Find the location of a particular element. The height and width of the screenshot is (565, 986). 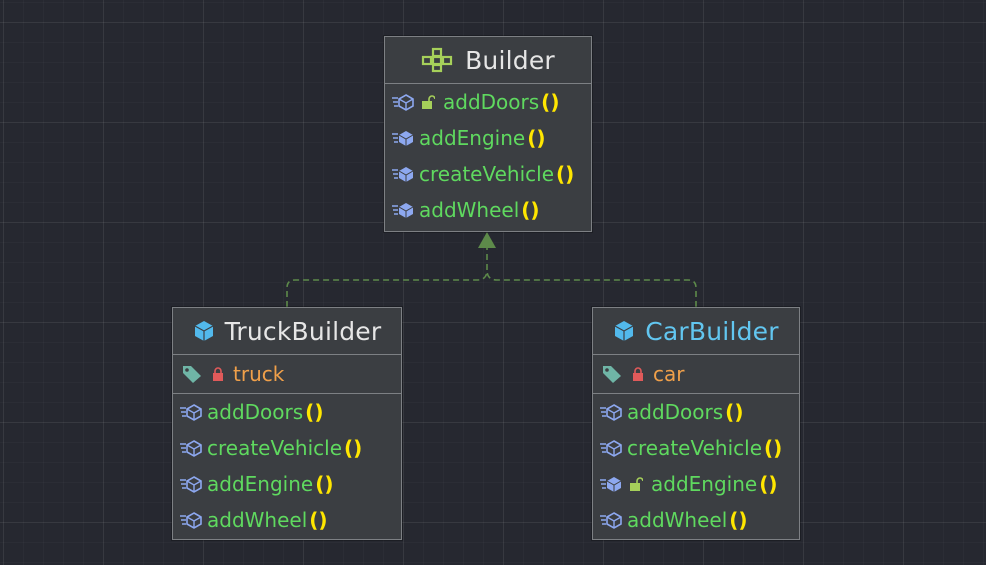

field-row: car is located at coordinates (696, 374).